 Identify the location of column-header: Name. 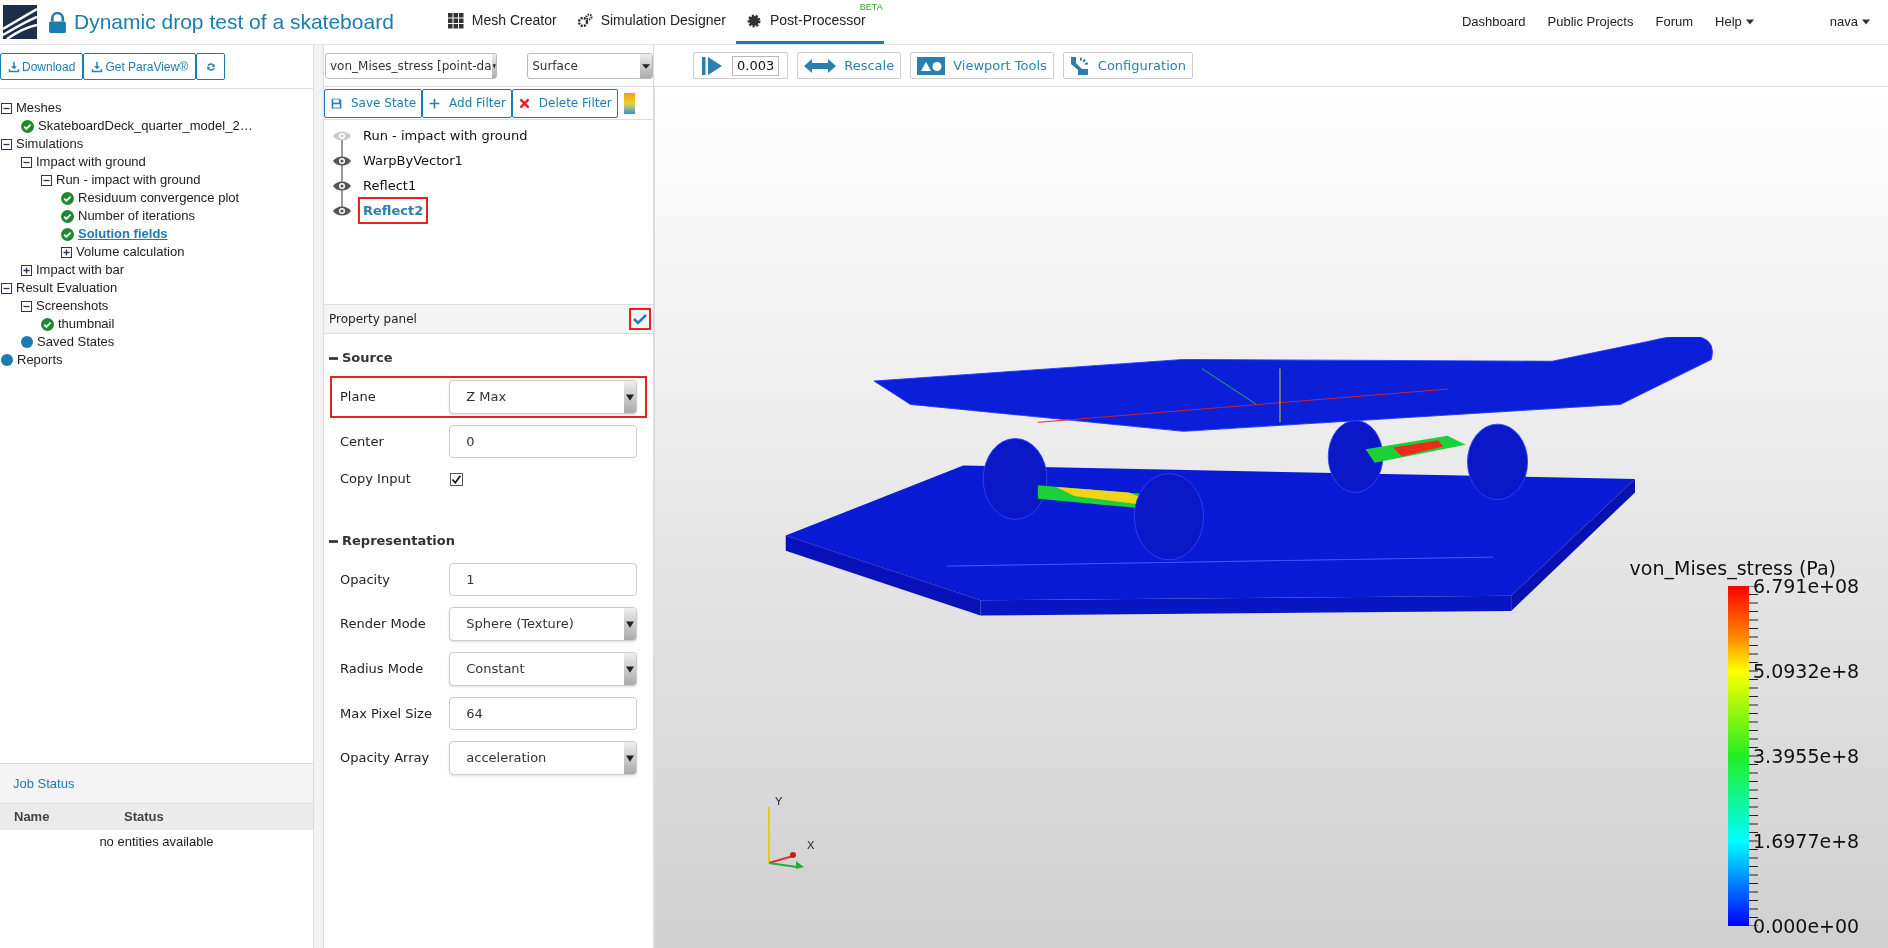
(32, 817).